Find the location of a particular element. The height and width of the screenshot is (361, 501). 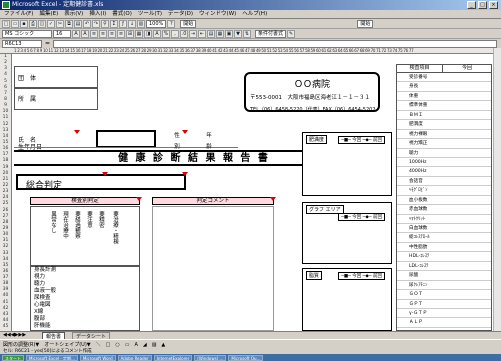

results-row: ﾍﾏﾄｸﾘｯﾄ is located at coordinates (444, 219).